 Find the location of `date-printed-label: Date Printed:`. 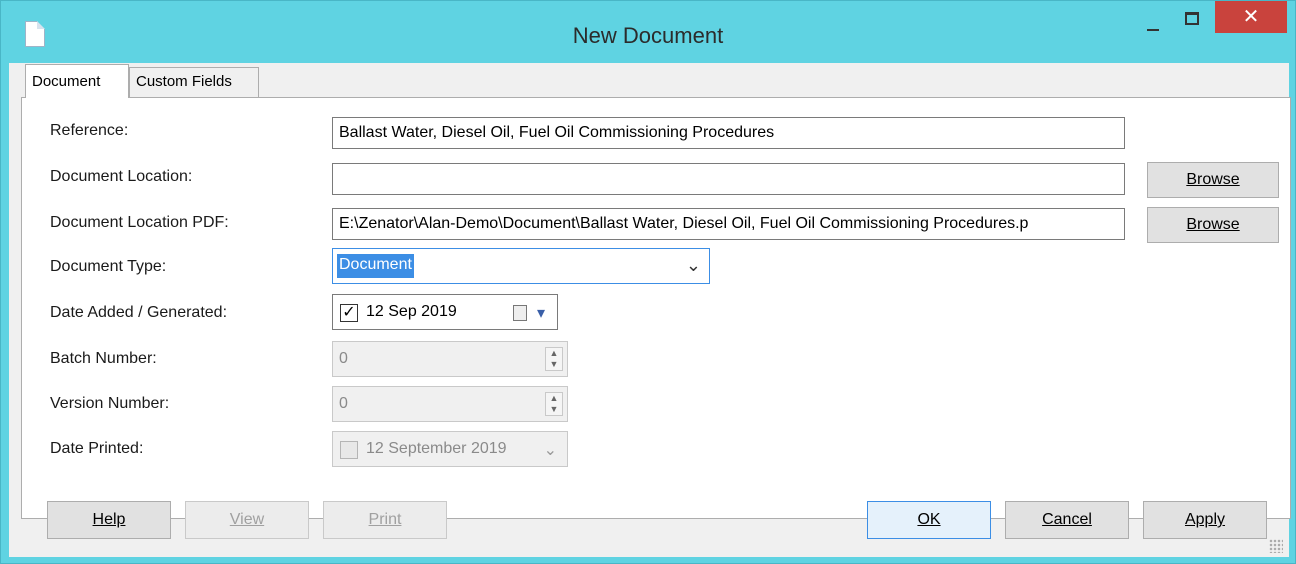

date-printed-label: Date Printed: is located at coordinates (97, 448).